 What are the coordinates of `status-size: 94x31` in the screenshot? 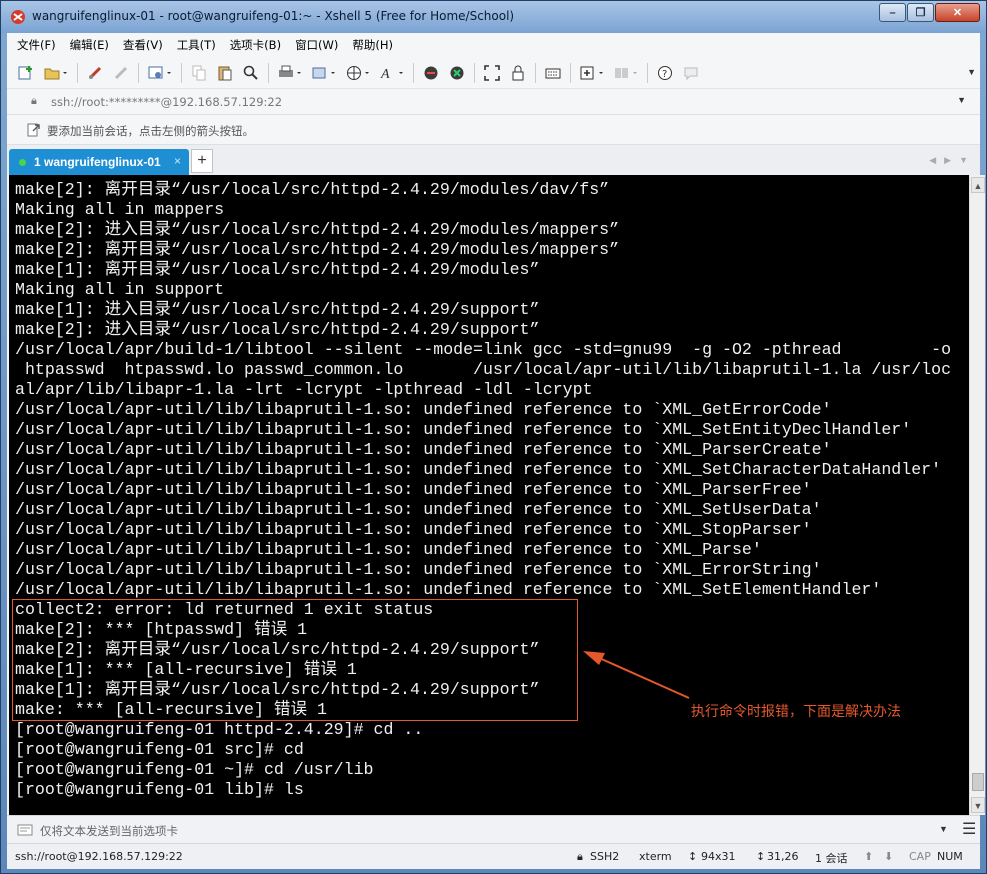 It's located at (718, 856).